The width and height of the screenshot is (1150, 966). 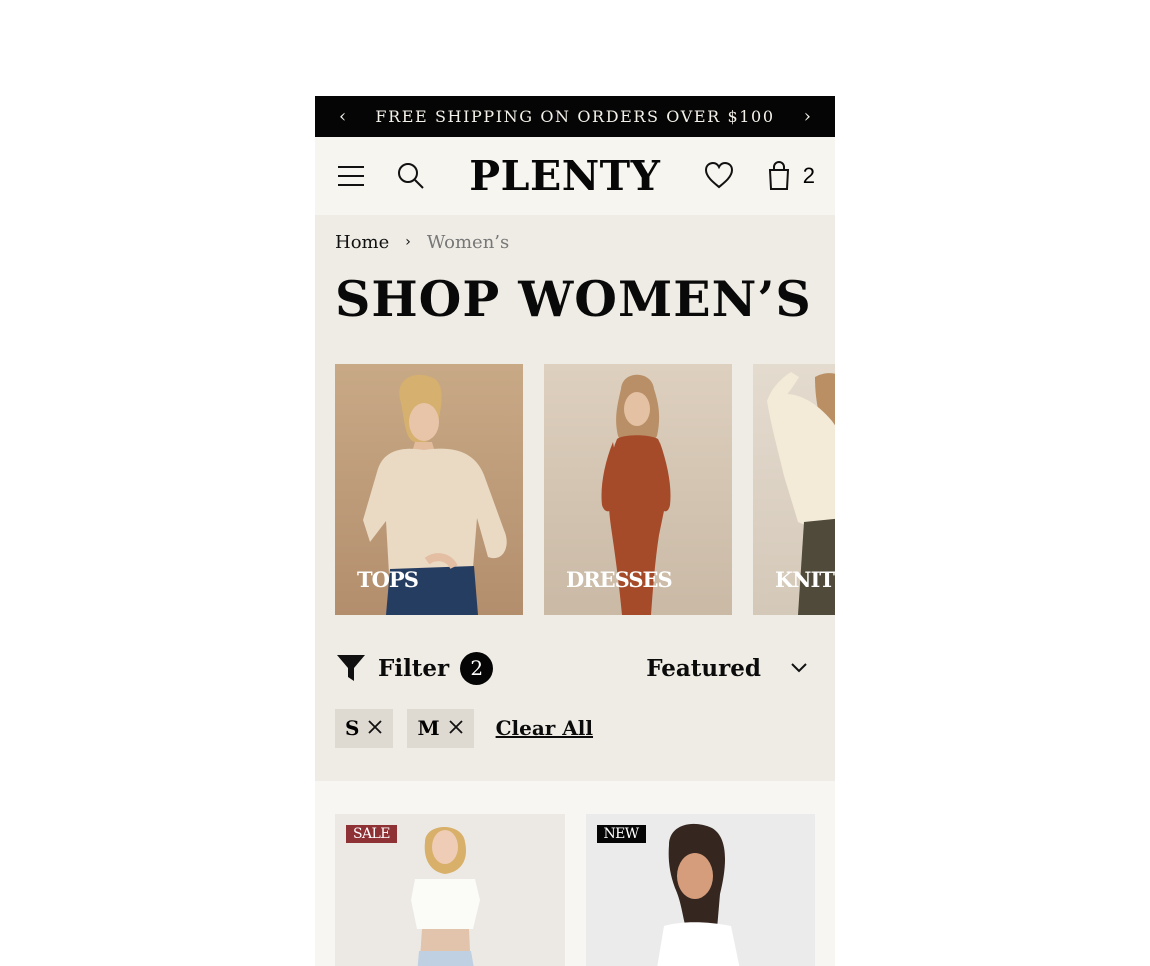 I want to click on filter-button: Filter 2, so click(x=414, y=668).